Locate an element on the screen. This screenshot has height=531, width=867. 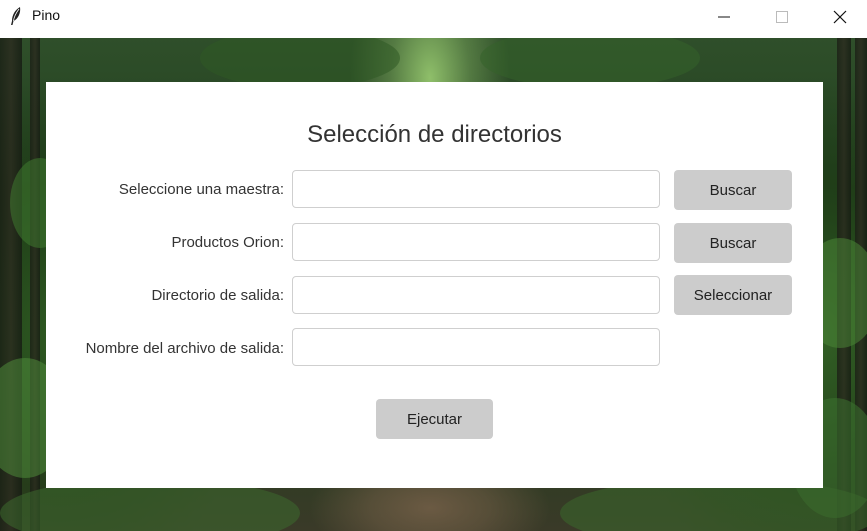
maximize-icon is located at coordinates (782, 16).